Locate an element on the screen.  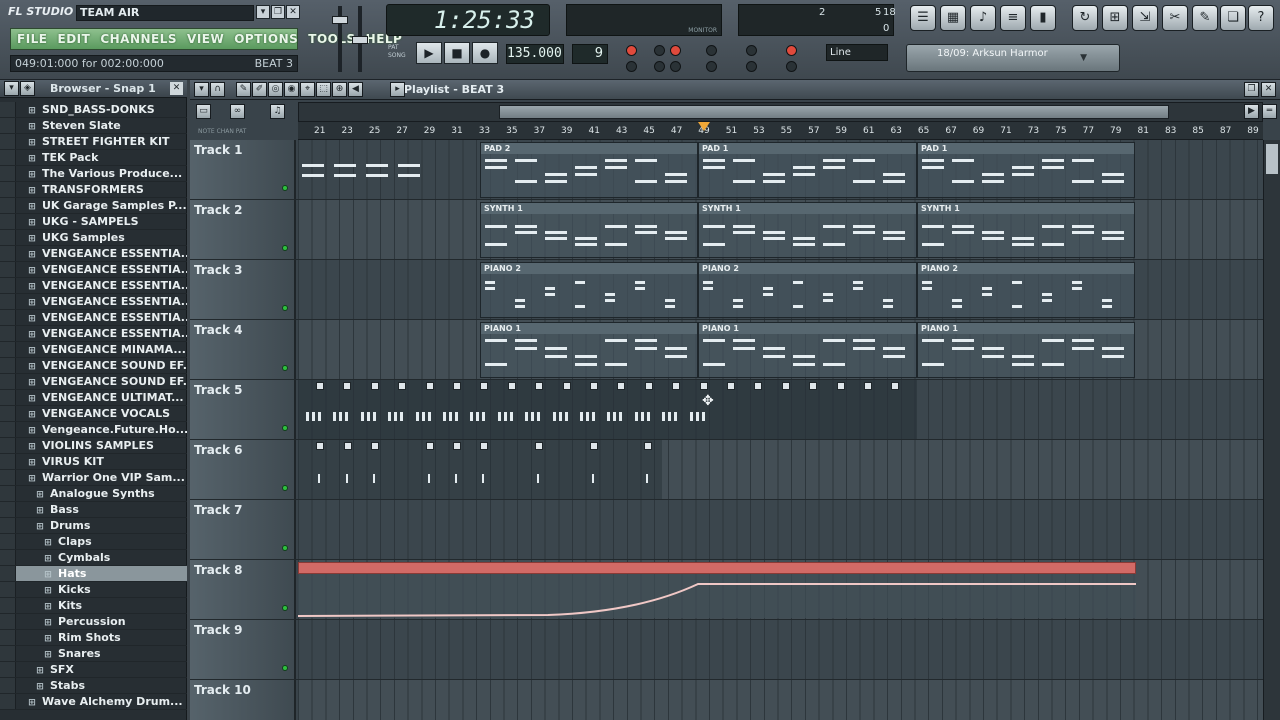
horizontal-scrollbar is located at coordinates (780, 112).